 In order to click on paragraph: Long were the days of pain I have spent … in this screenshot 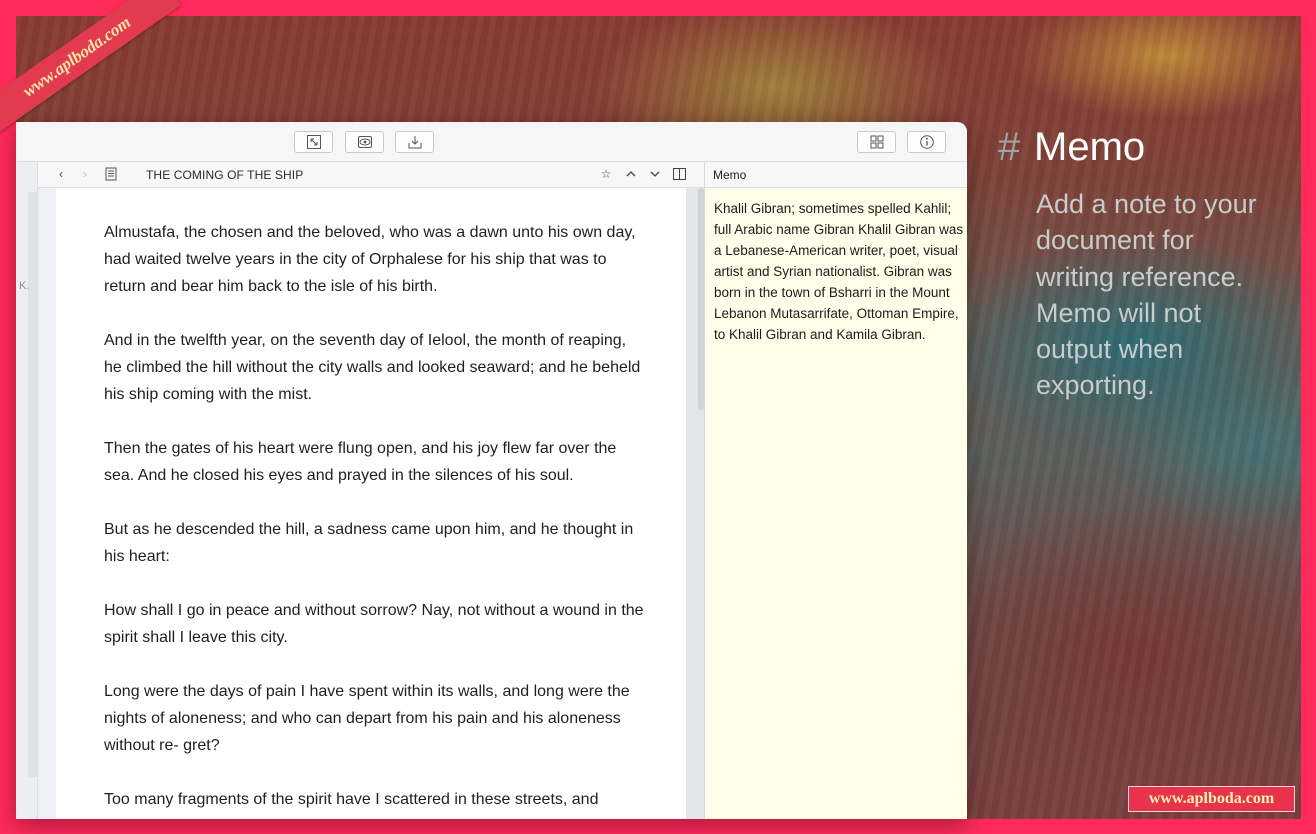, I will do `click(367, 718)`.